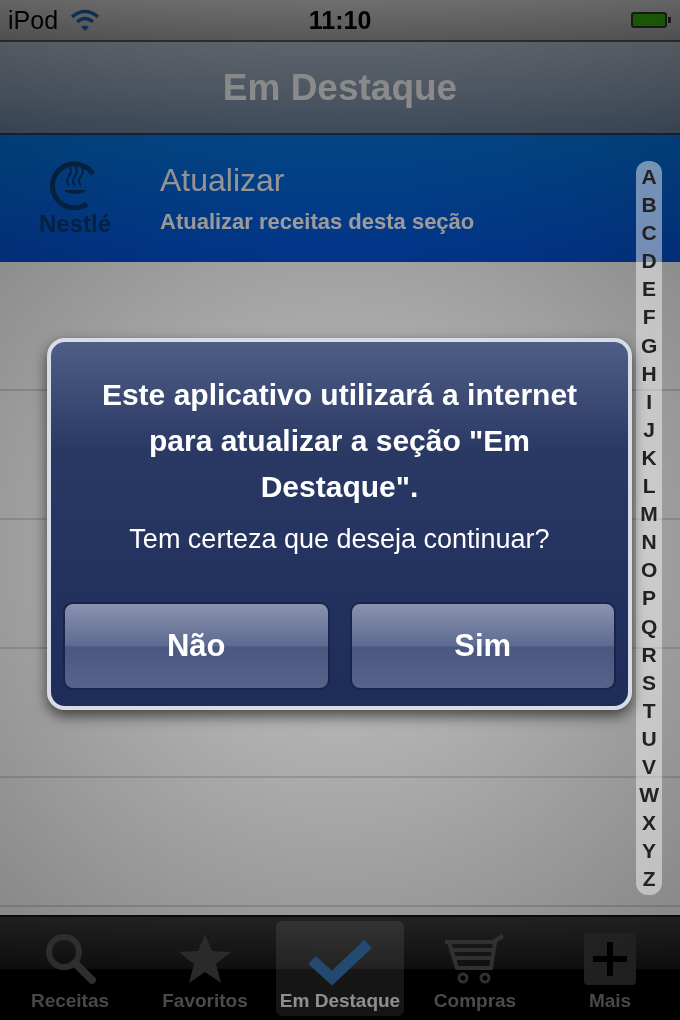 Image resolution: width=680 pixels, height=1020 pixels. I want to click on alert-message: Tem certeza que deseja continuar?, so click(339, 539).